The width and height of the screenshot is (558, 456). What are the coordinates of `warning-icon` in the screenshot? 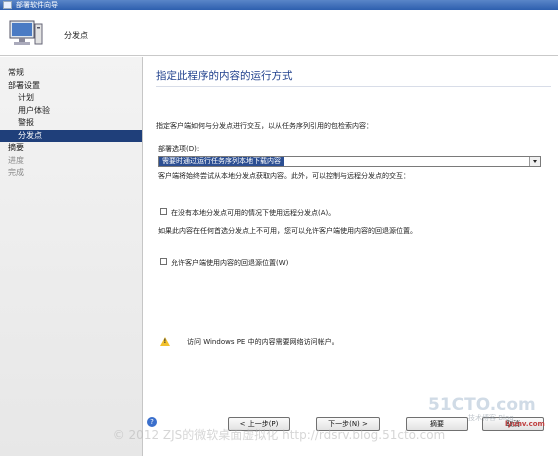 It's located at (165, 341).